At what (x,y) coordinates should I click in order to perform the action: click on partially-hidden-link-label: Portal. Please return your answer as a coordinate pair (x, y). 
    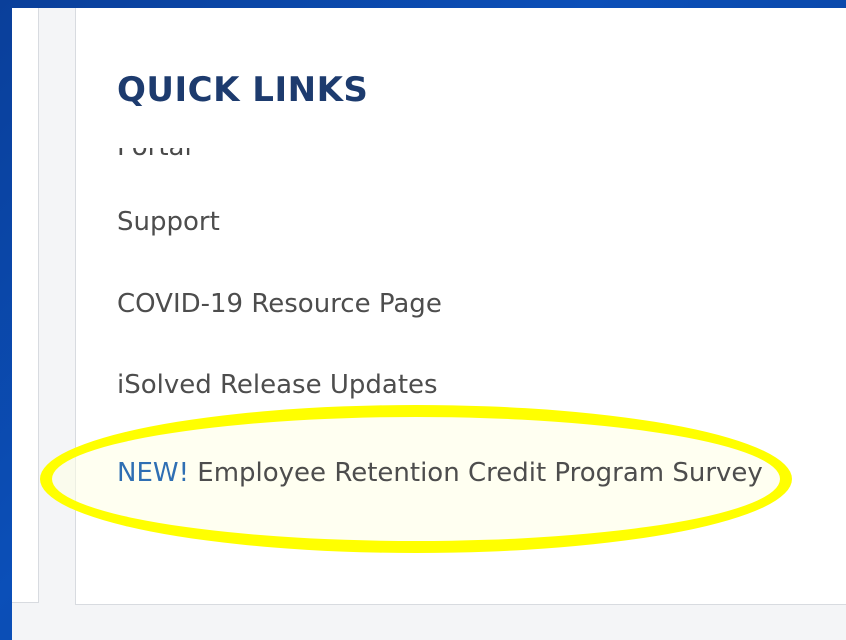
    Looking at the image, I should click on (154, 153).